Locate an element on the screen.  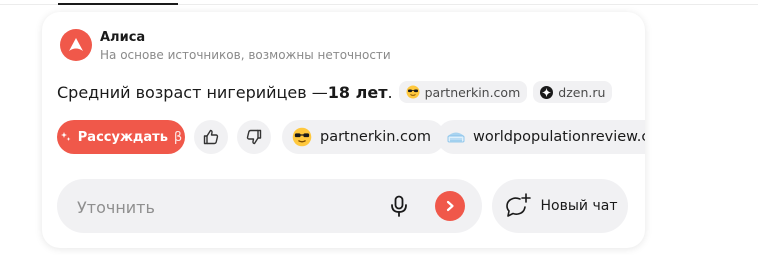
chevron-right-icon is located at coordinates (450, 206).